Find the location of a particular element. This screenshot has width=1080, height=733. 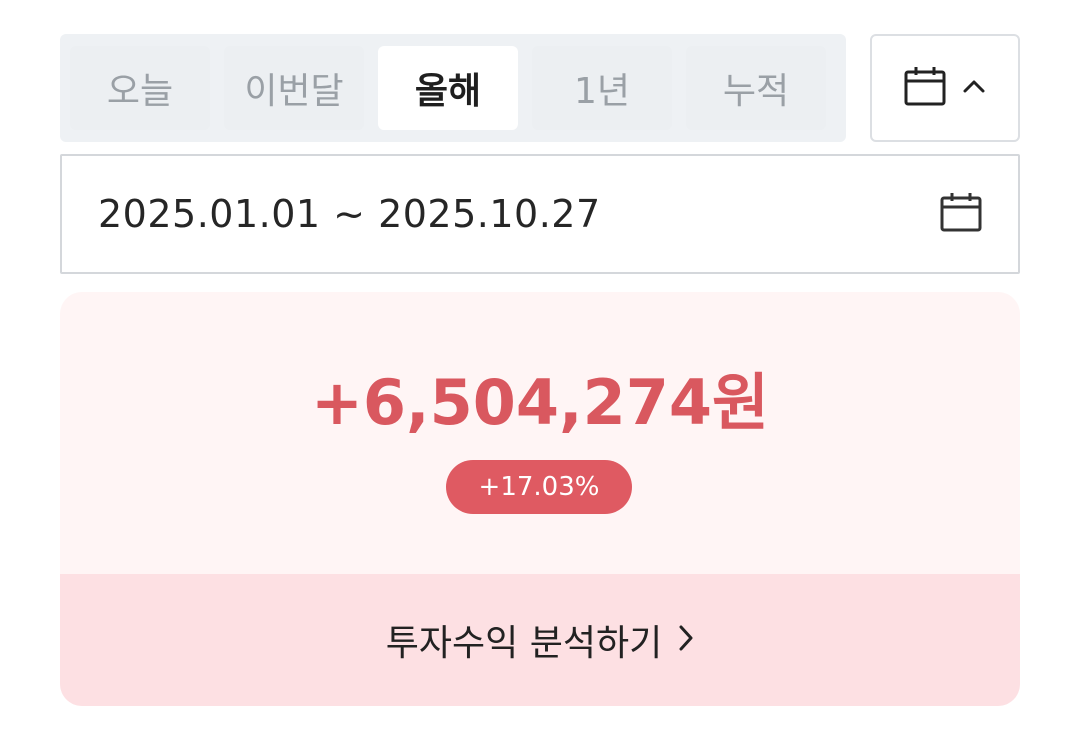

tab-today: 오늘 is located at coordinates (140, 88).